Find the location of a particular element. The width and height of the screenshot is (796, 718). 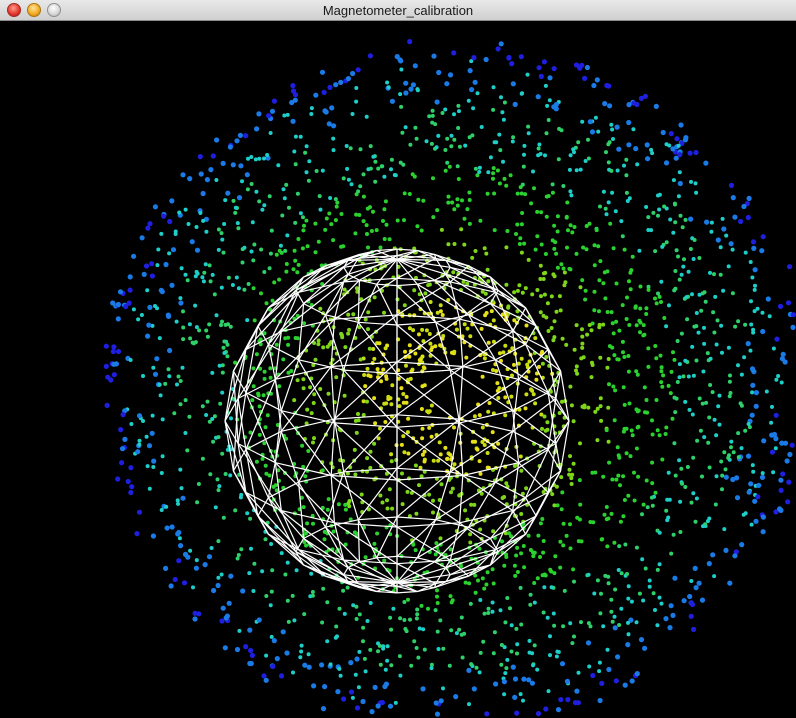

window-titlebar: Magnetometer_calibration is located at coordinates (398, 10).